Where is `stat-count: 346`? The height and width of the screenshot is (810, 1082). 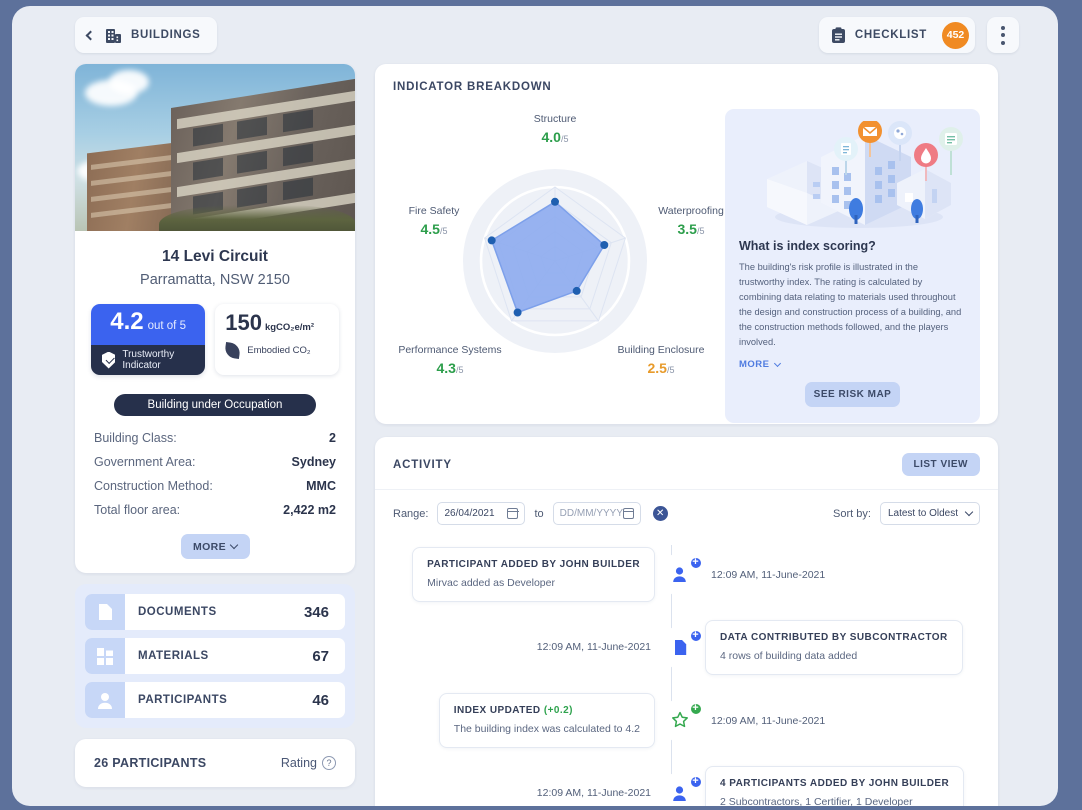
stat-count: 346 is located at coordinates (316, 612).